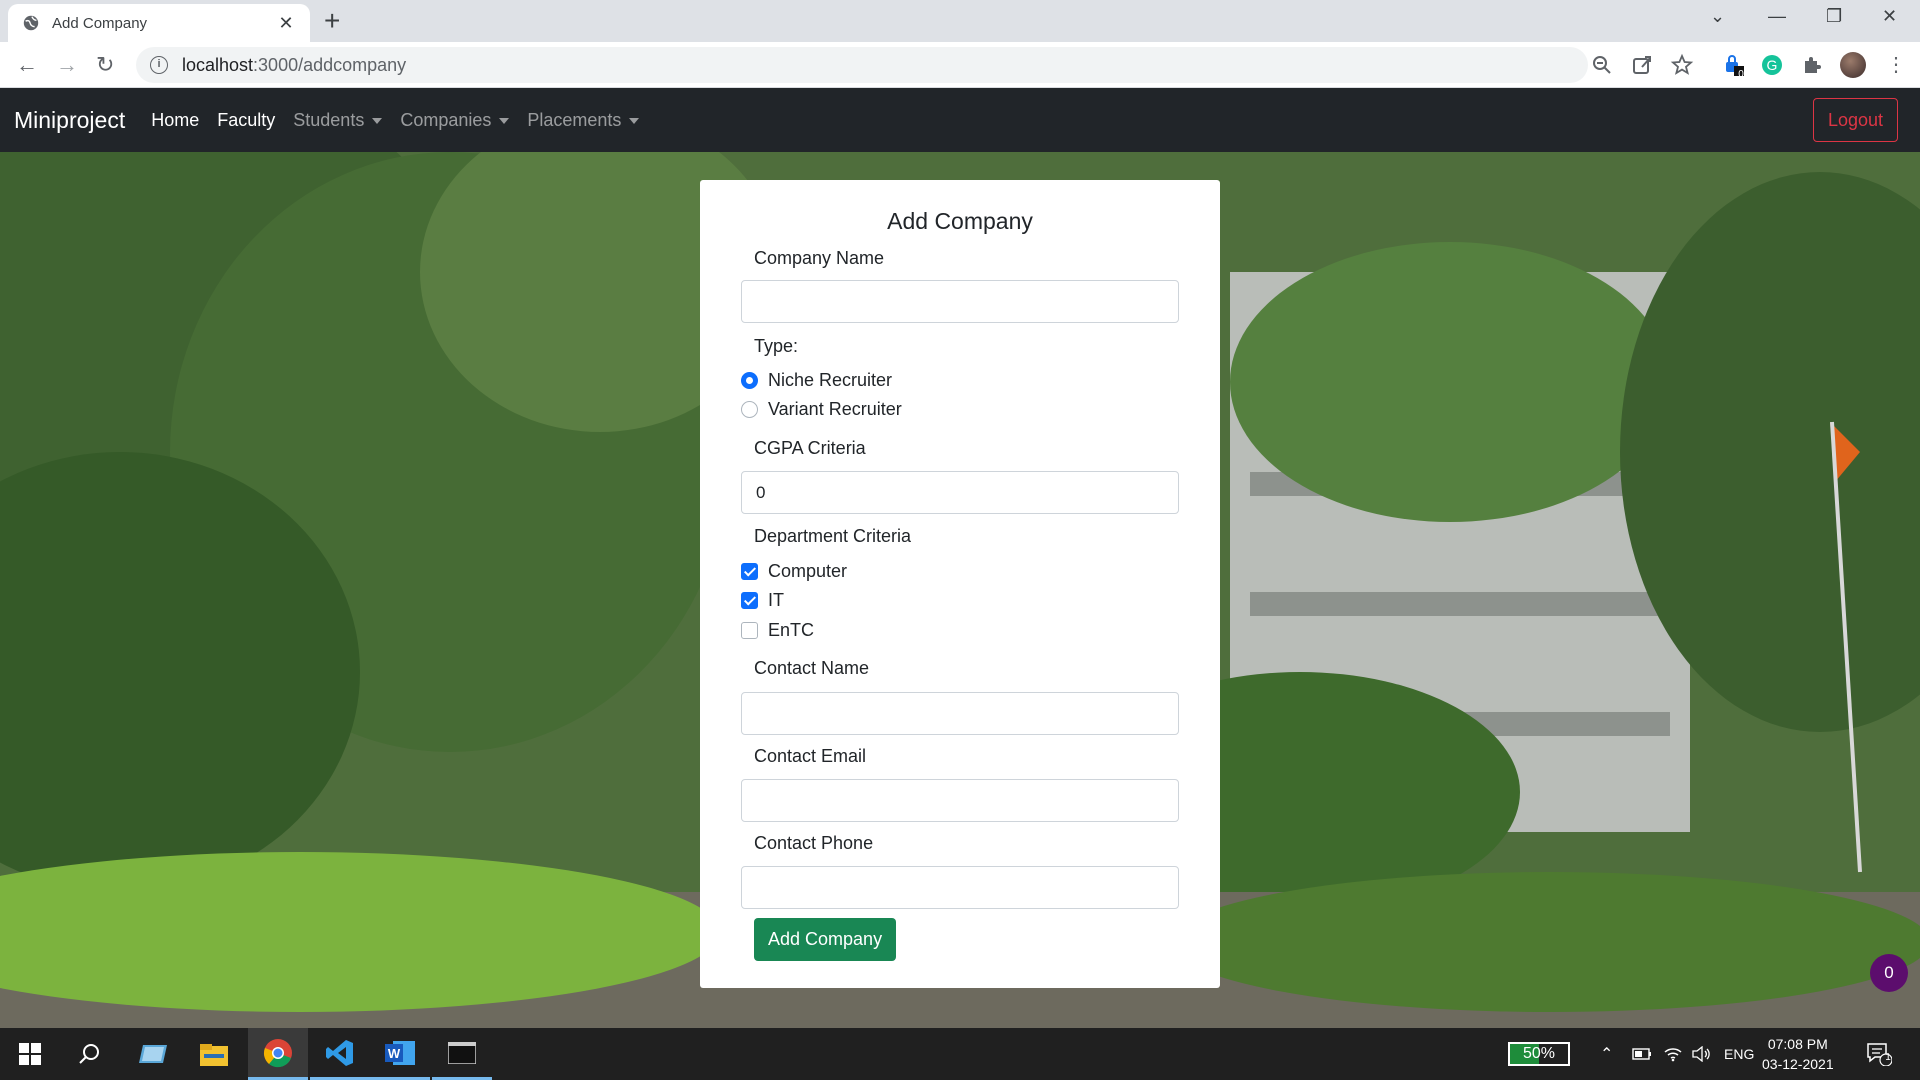 This screenshot has width=1920, height=1080. Describe the element at coordinates (960, 1054) in the screenshot. I see `windows-taskbar: W 50% ⌃ ENG 07:08 PM 03-12-2021 1` at that location.